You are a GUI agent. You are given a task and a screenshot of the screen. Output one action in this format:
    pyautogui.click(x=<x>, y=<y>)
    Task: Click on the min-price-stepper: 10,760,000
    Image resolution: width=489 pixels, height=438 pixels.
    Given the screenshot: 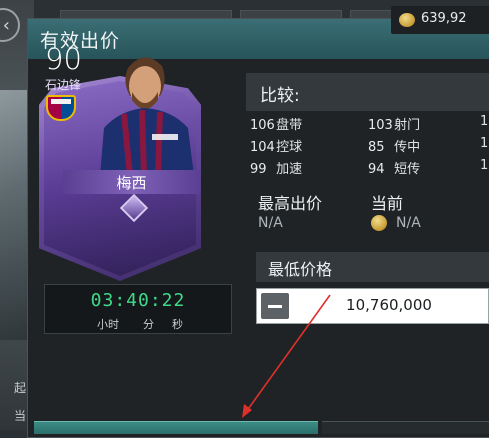 What is the action you would take?
    pyautogui.click(x=372, y=306)
    